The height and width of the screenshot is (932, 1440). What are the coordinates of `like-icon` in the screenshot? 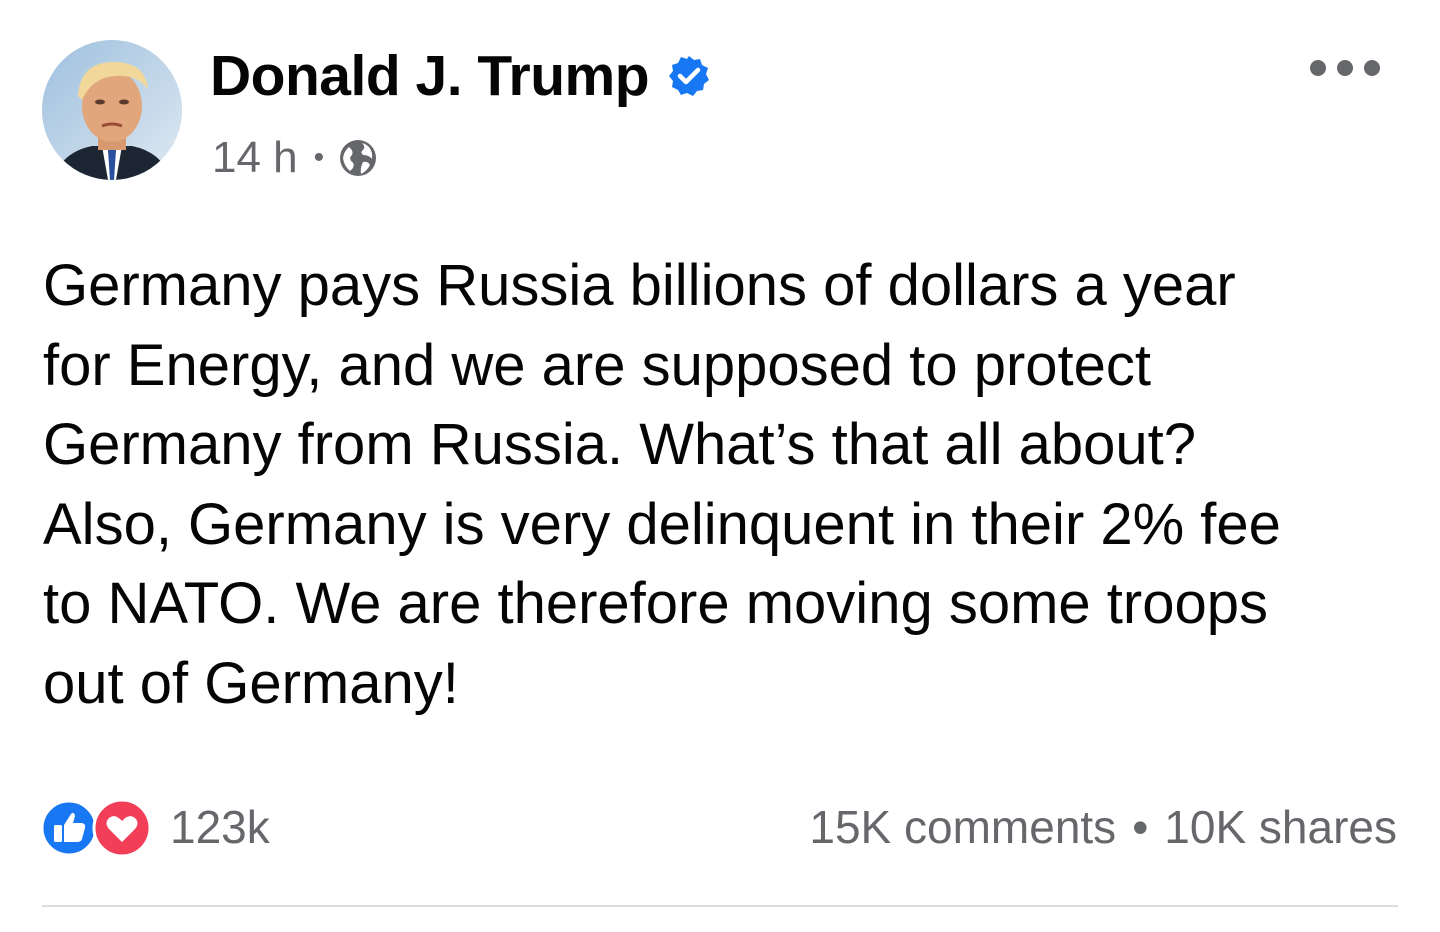 It's located at (69, 828).